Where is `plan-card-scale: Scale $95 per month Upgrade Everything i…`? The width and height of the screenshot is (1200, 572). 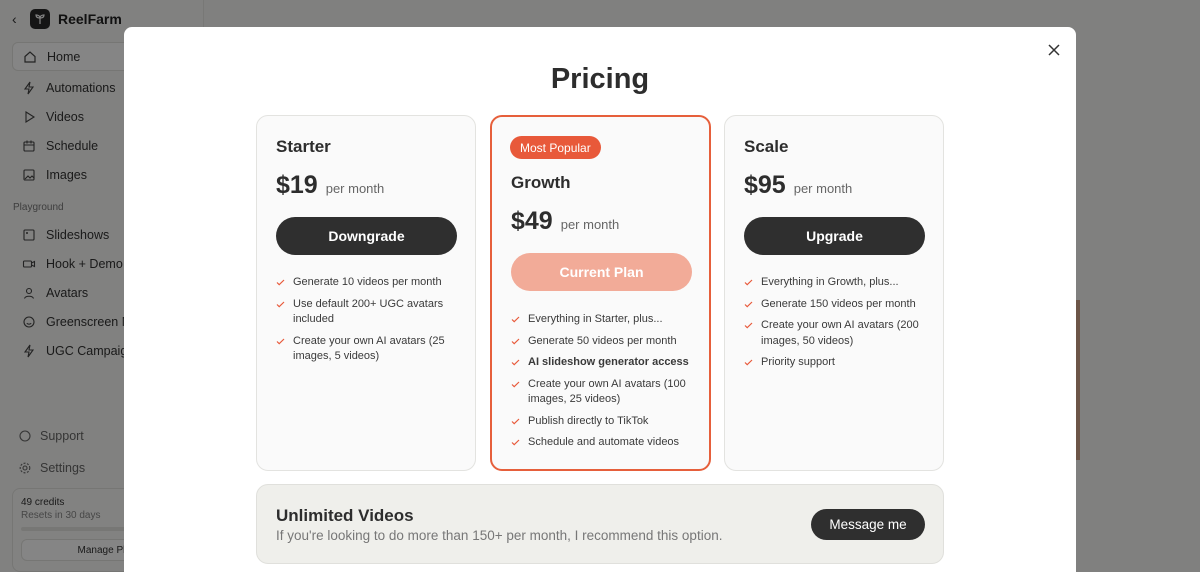 plan-card-scale: Scale $95 per month Upgrade Everything i… is located at coordinates (834, 293).